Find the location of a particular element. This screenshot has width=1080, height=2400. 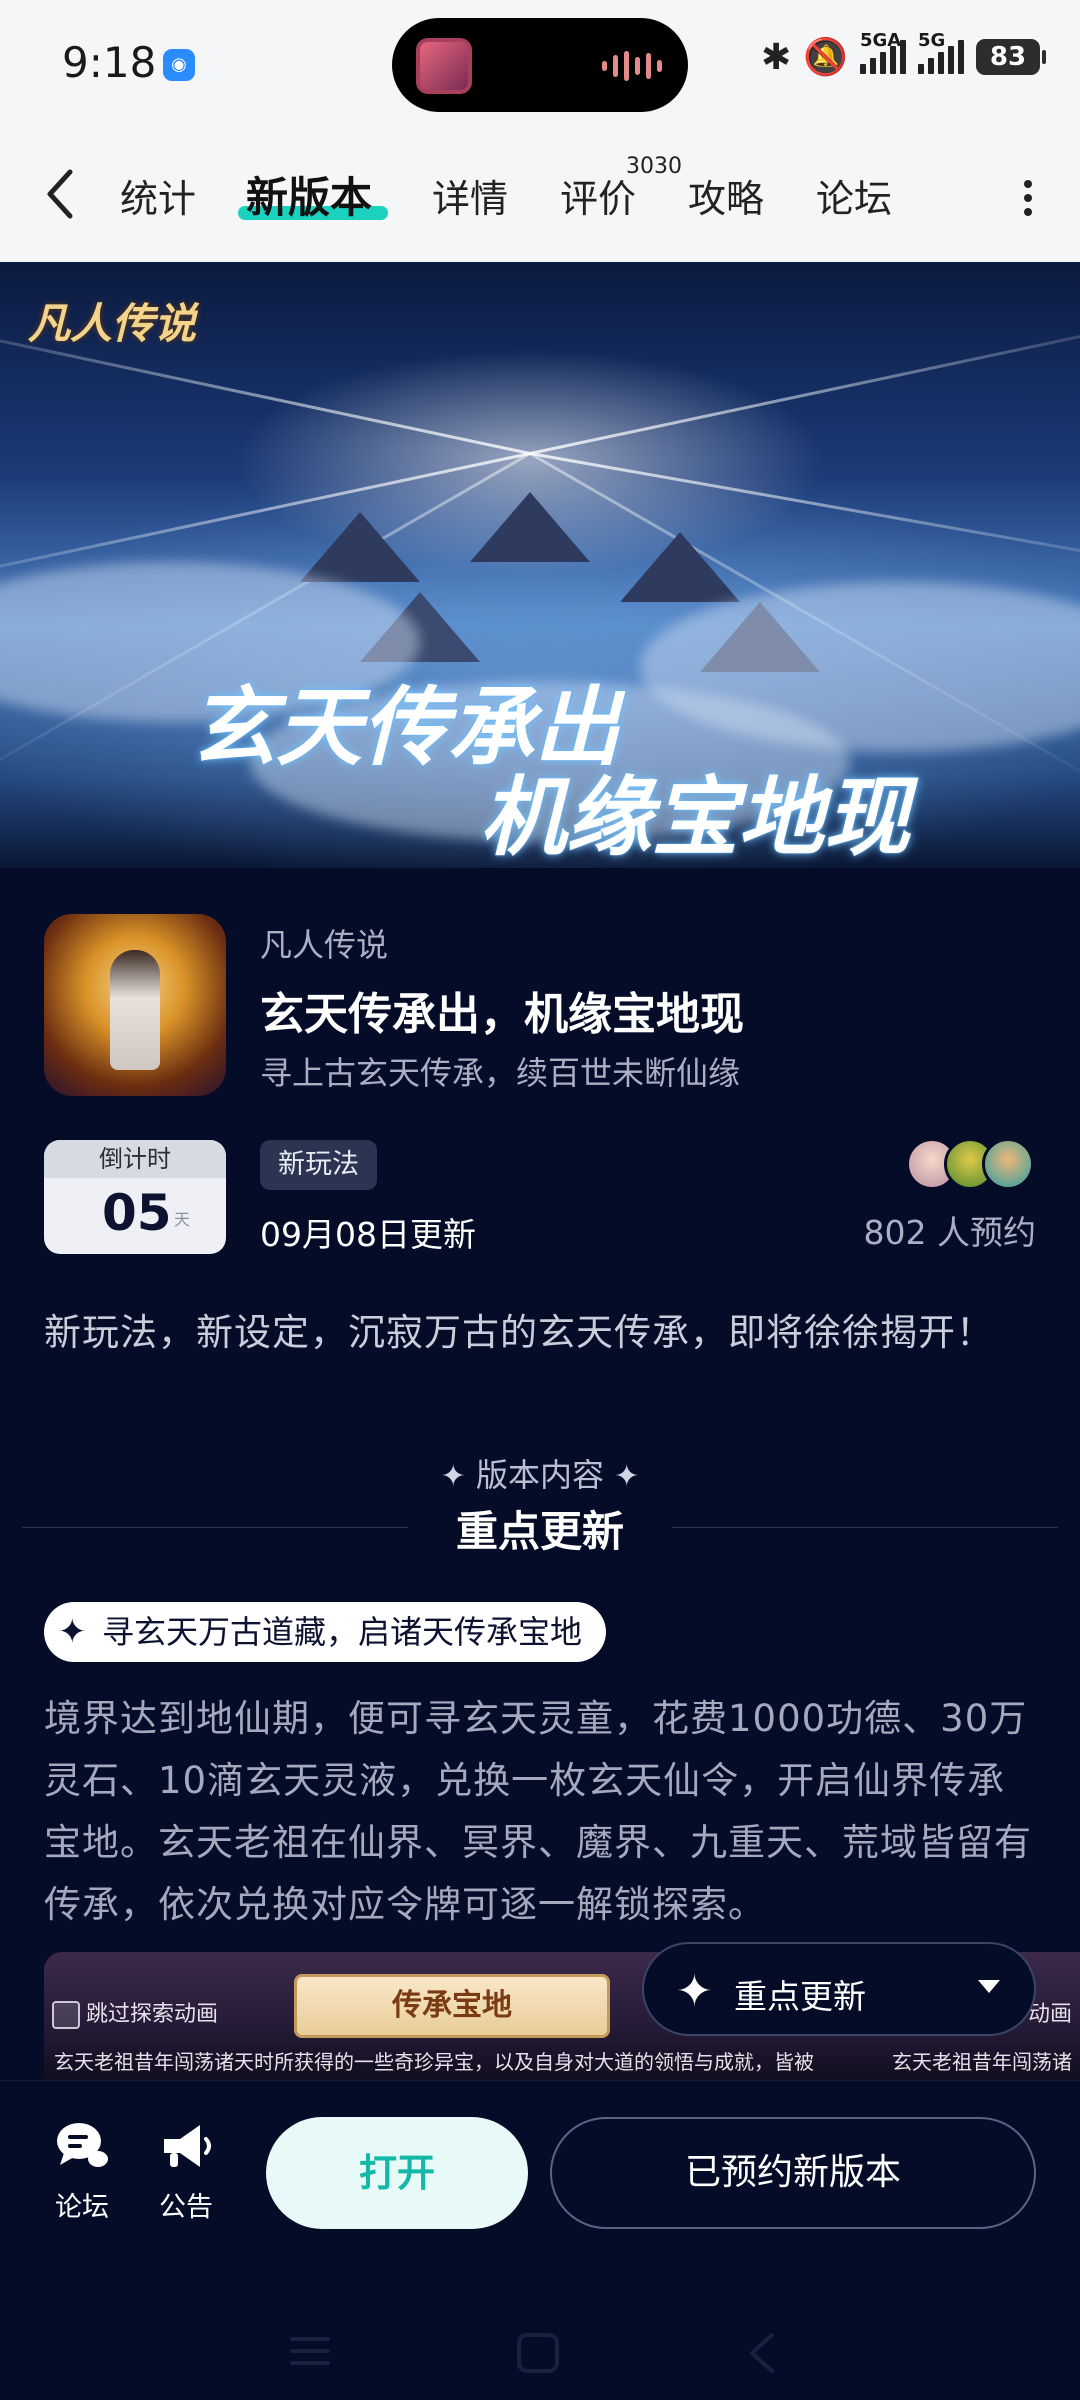

forum-chat-icon is located at coordinates (82, 2145).